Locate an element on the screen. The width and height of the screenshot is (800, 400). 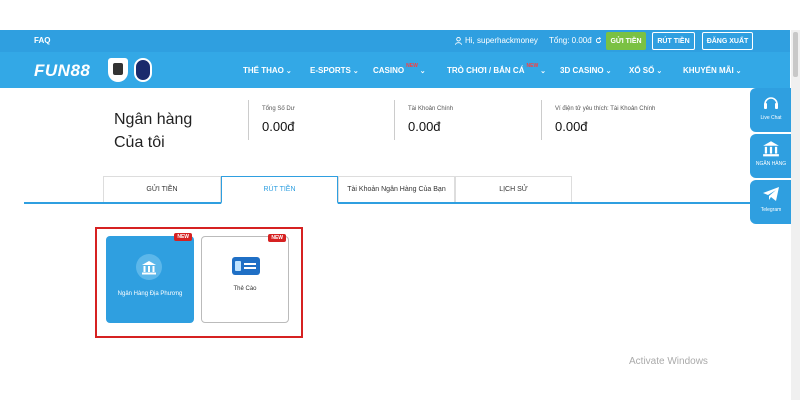
side-label: NGÂN HÀNG is located at coordinates (771, 164).